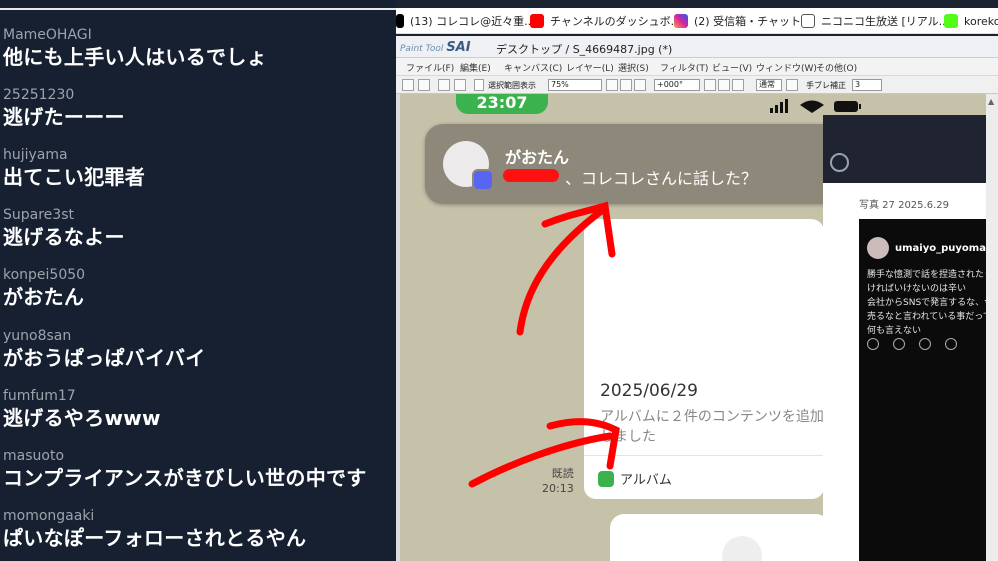  Describe the element at coordinates (812, 106) in the screenshot. I see `wifi-icon` at that location.